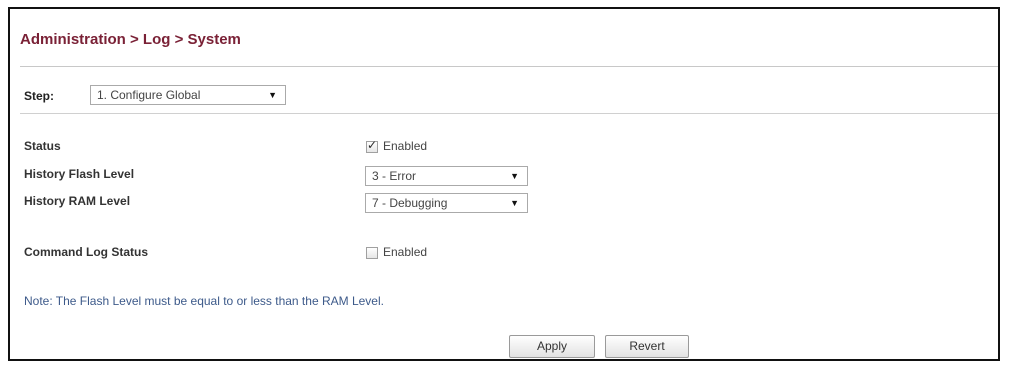 Image resolution: width=1009 pixels, height=368 pixels. Describe the element at coordinates (394, 176) in the screenshot. I see `history-flash-level-value: 3 - Error` at that location.